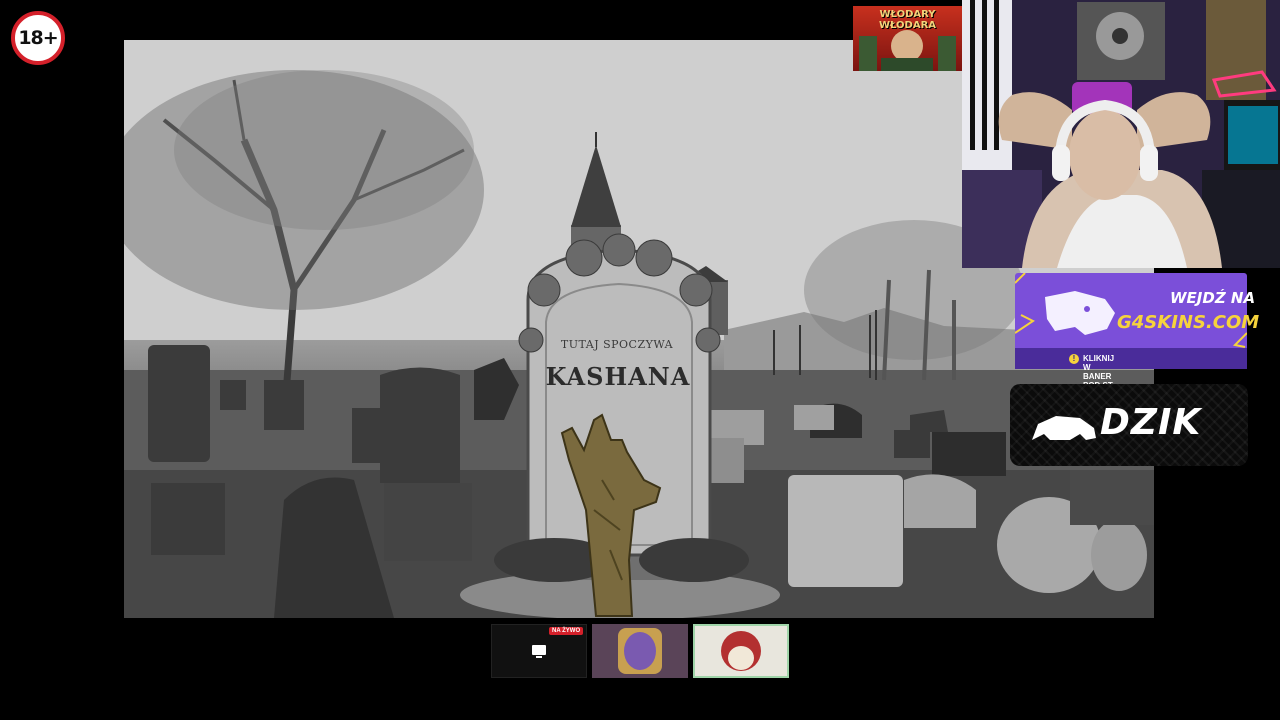 The height and width of the screenshot is (720, 1280). Describe the element at coordinates (1131, 358) in the screenshot. I see `g4skins-cta-bar` at that location.